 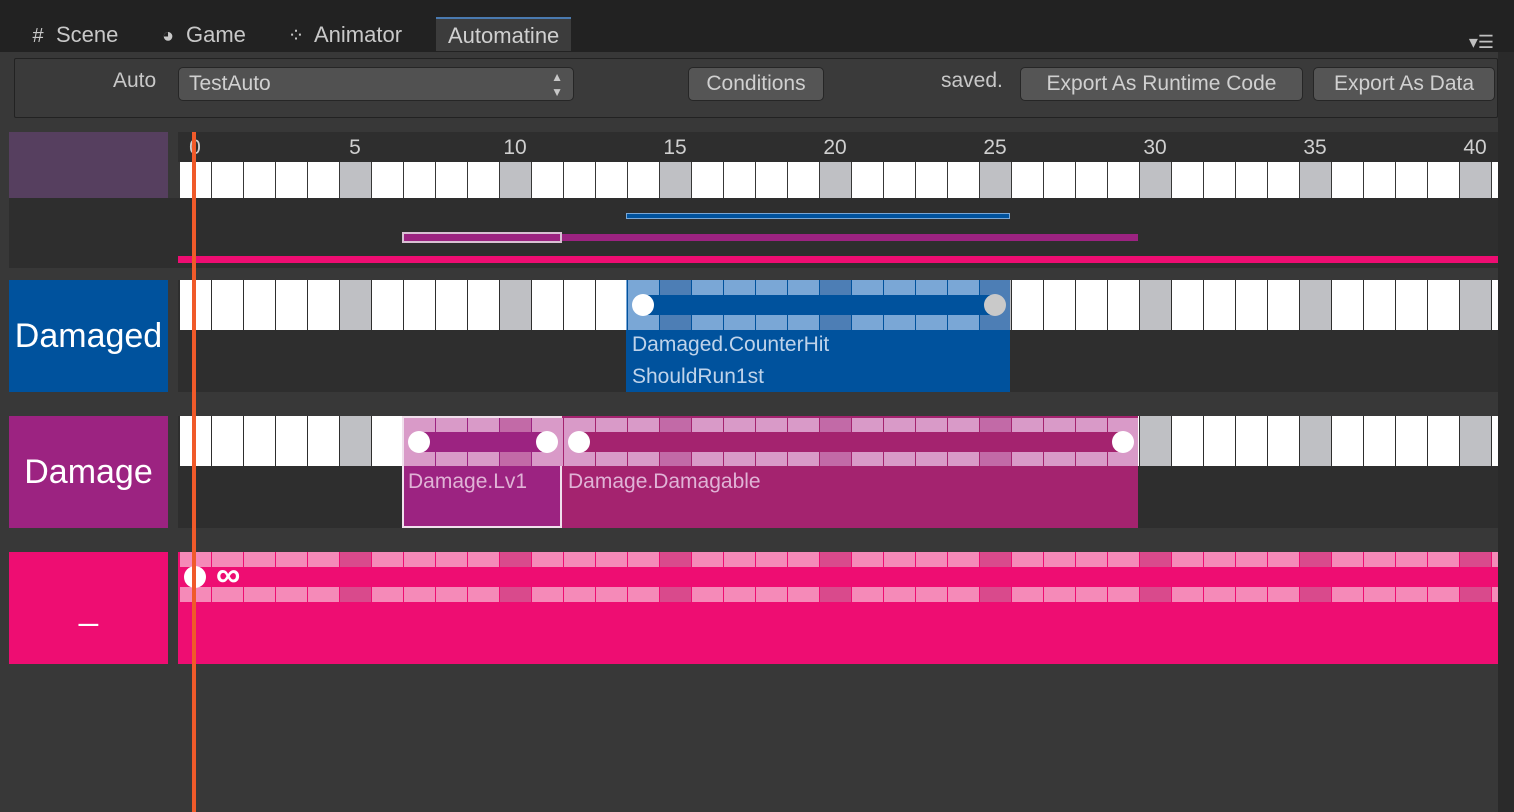 I want to click on tack-title: Damaged.CounterHit, so click(x=731, y=344).